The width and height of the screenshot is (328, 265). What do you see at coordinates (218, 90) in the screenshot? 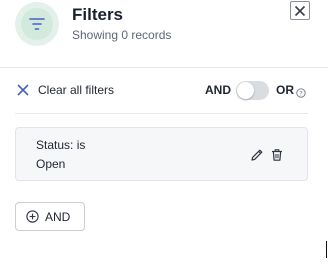
I see `and-operator-label: AND` at bounding box center [218, 90].